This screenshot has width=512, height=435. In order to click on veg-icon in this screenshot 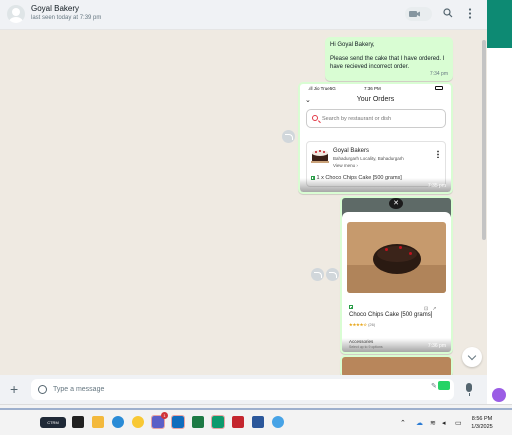, I will do `click(351, 307)`.